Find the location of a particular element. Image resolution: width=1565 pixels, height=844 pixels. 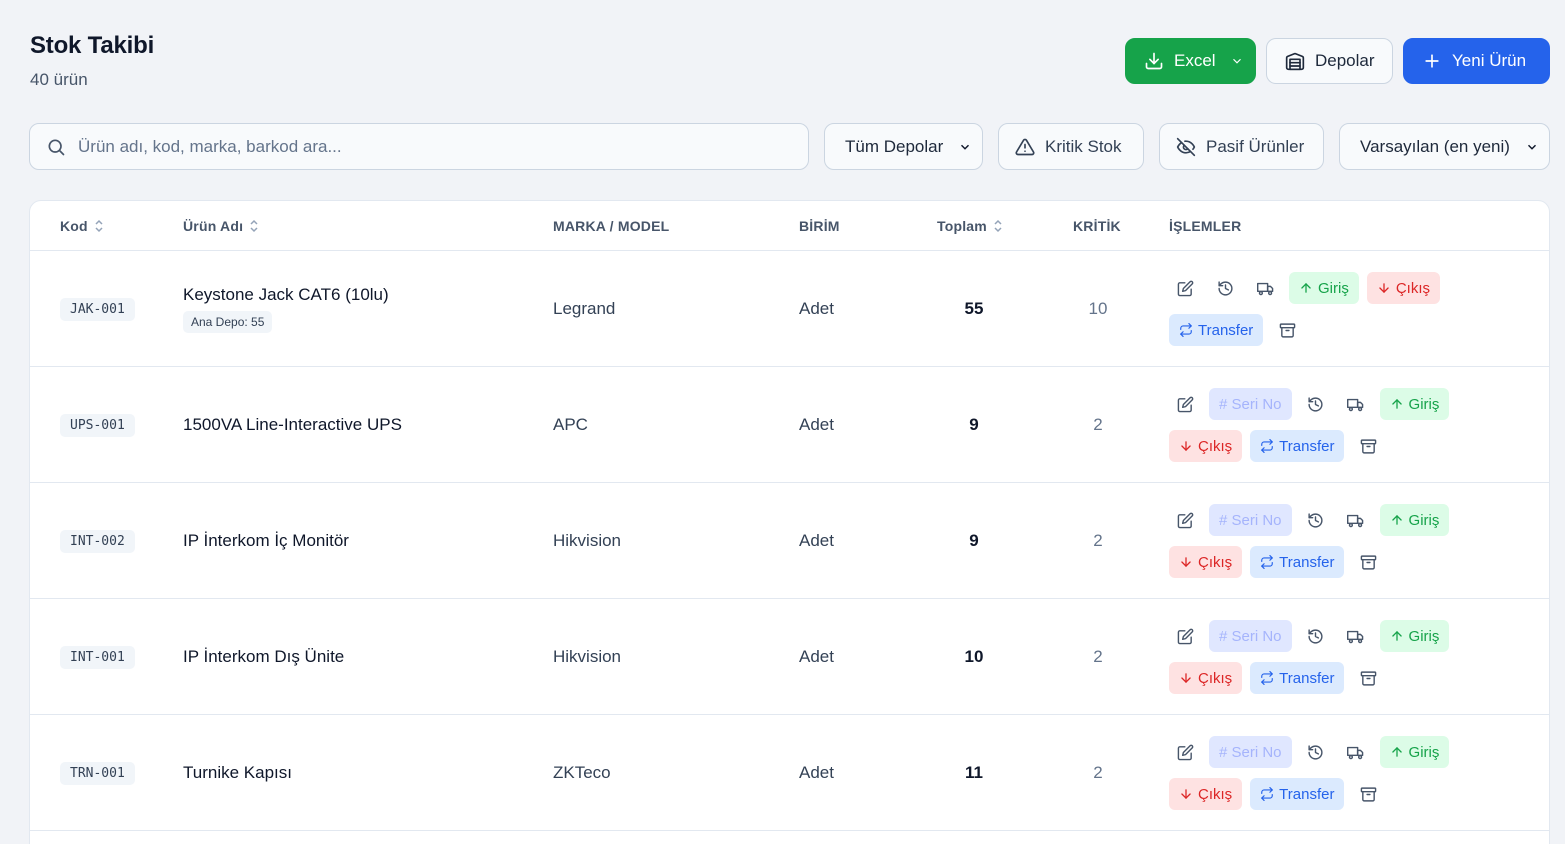

cell-code: JAK-001 is located at coordinates (97, 309).